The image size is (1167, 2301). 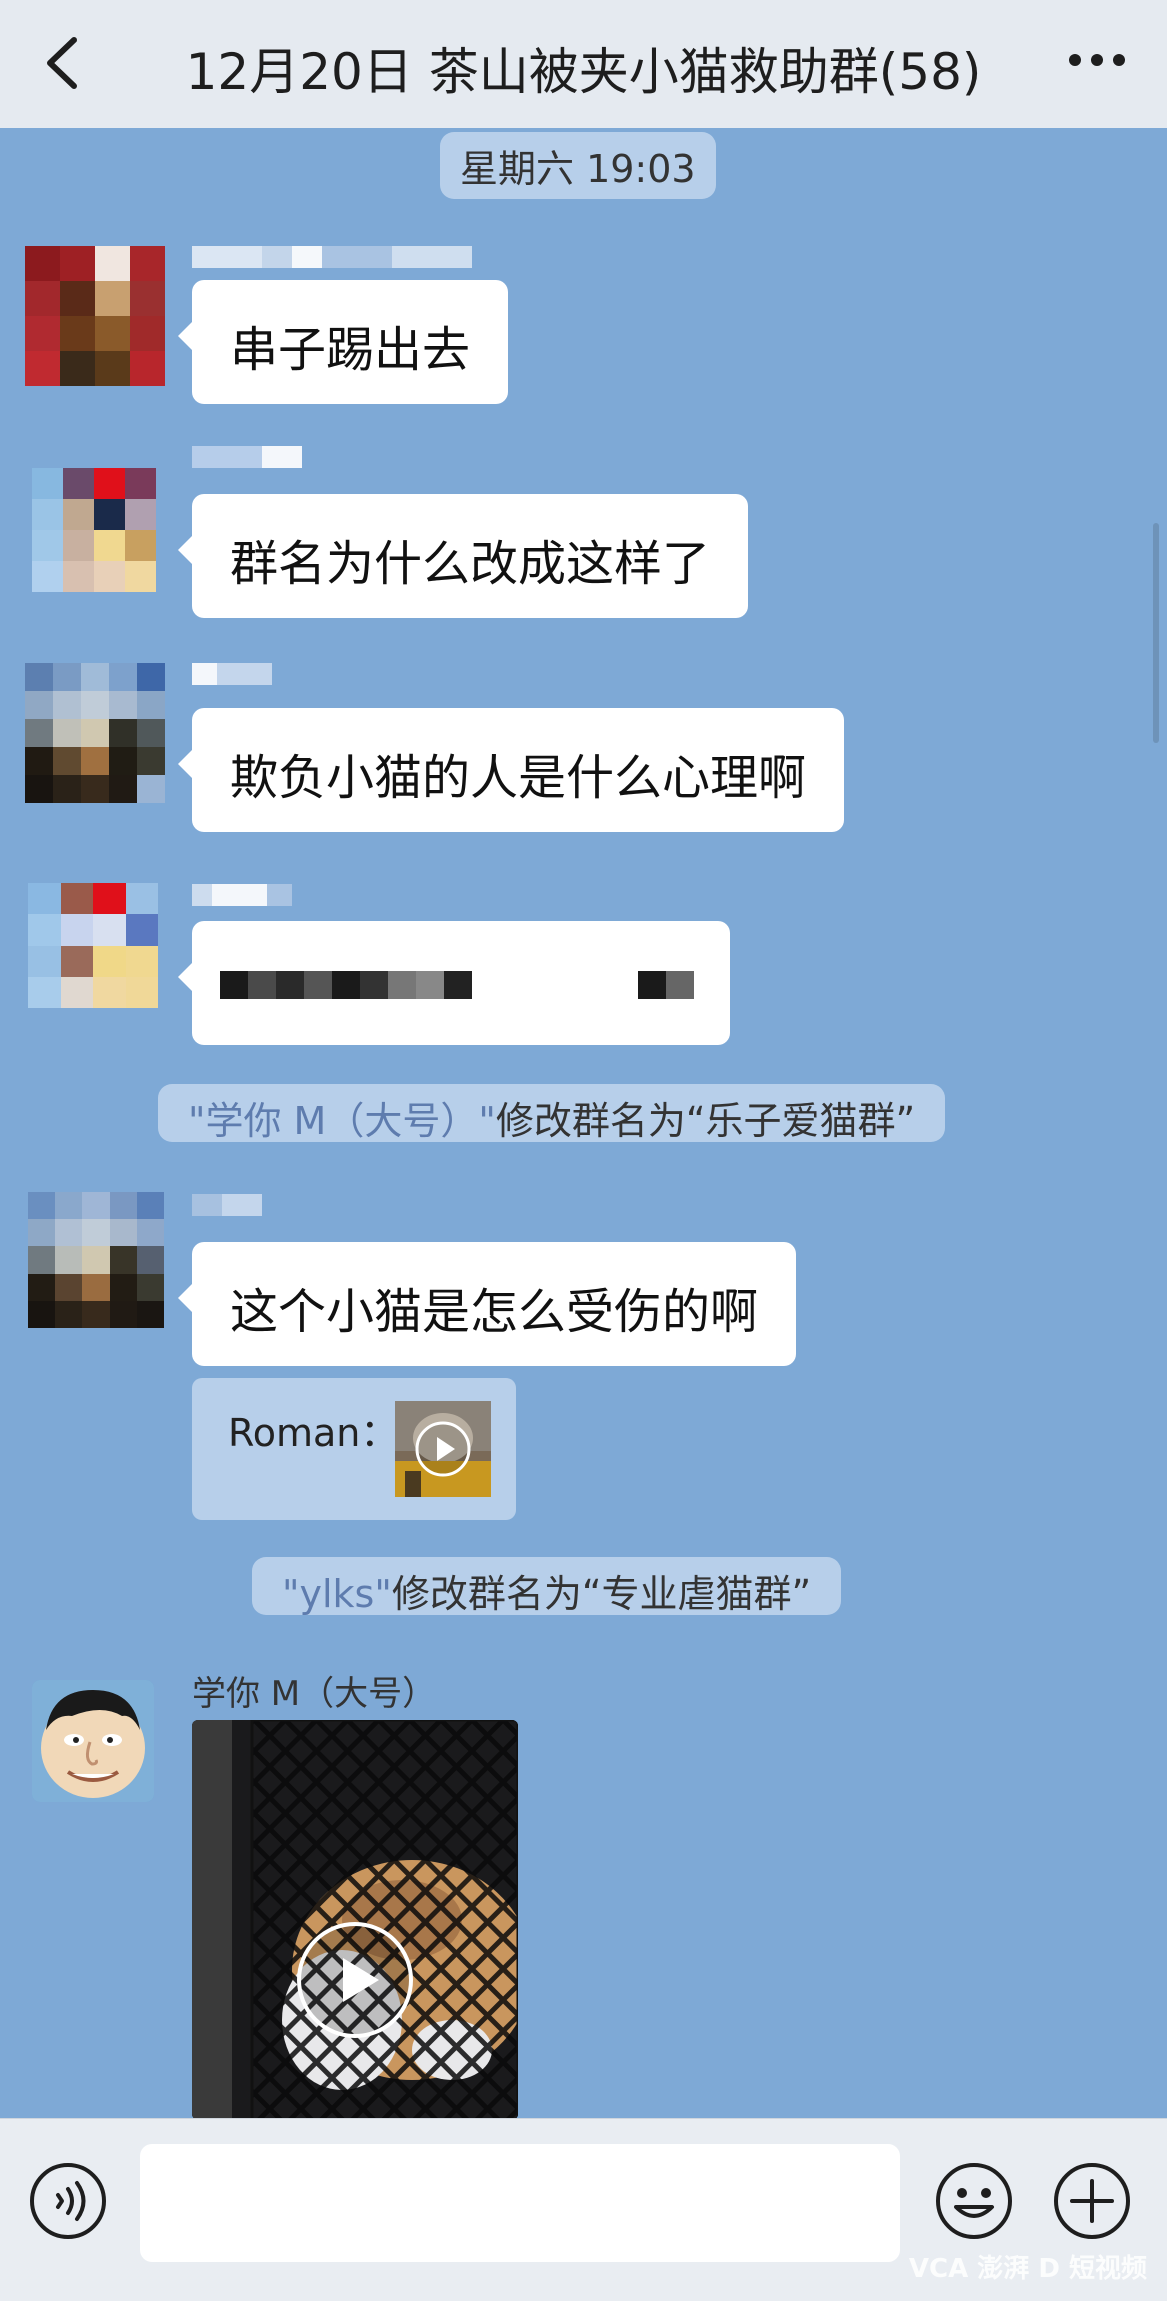 What do you see at coordinates (355, 1919) in the screenshot?
I see `video-message` at bounding box center [355, 1919].